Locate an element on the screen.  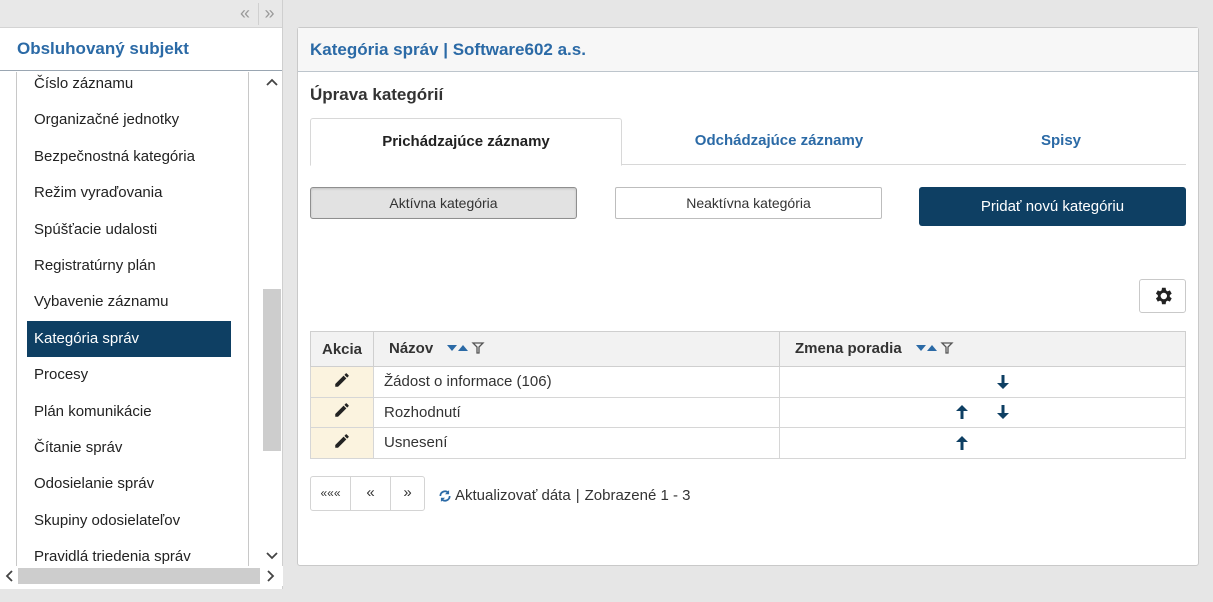
category-name: Rozhodnutí is located at coordinates (576, 412).